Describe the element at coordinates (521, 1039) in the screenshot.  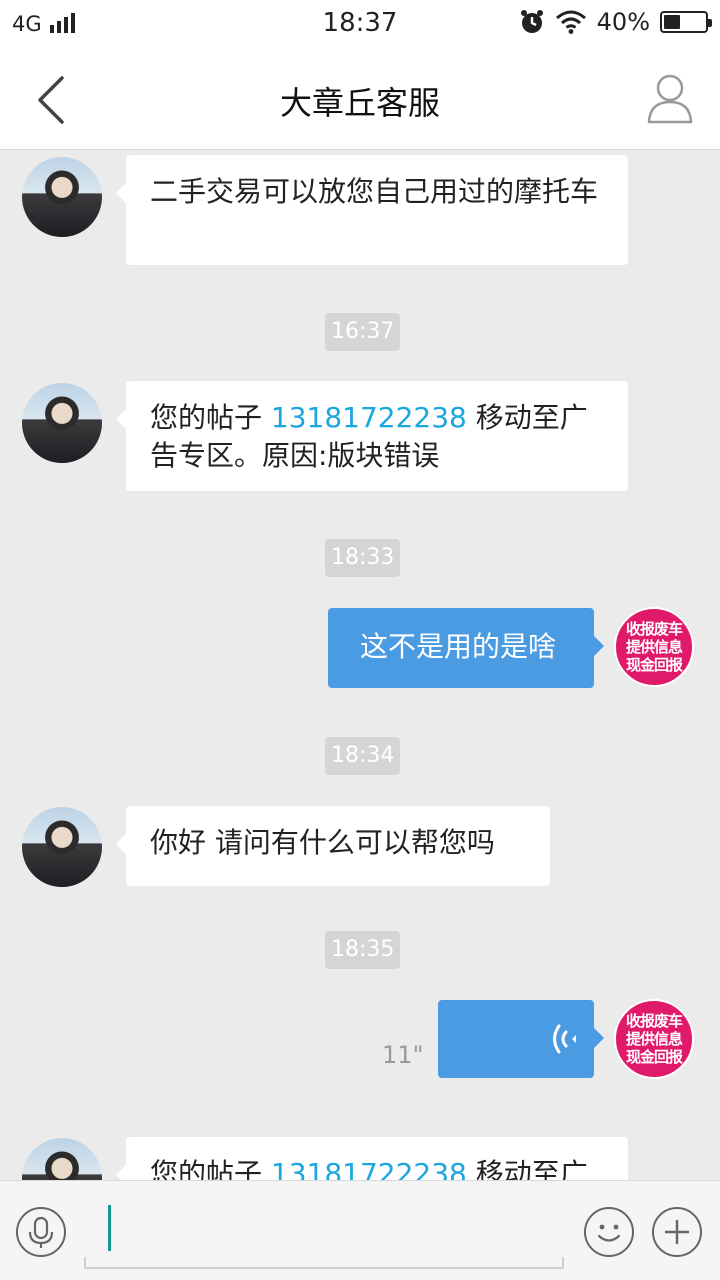
I see `voice-message-bubble` at that location.